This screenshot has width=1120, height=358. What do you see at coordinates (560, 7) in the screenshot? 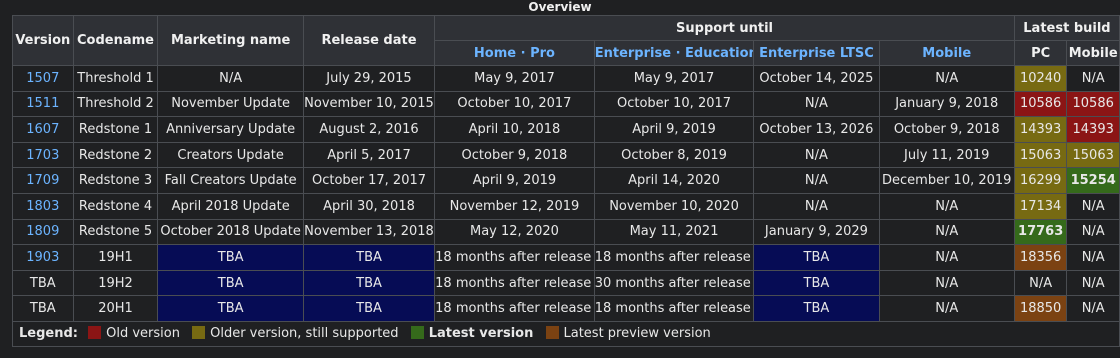
I see `table-caption: Overview` at bounding box center [560, 7].